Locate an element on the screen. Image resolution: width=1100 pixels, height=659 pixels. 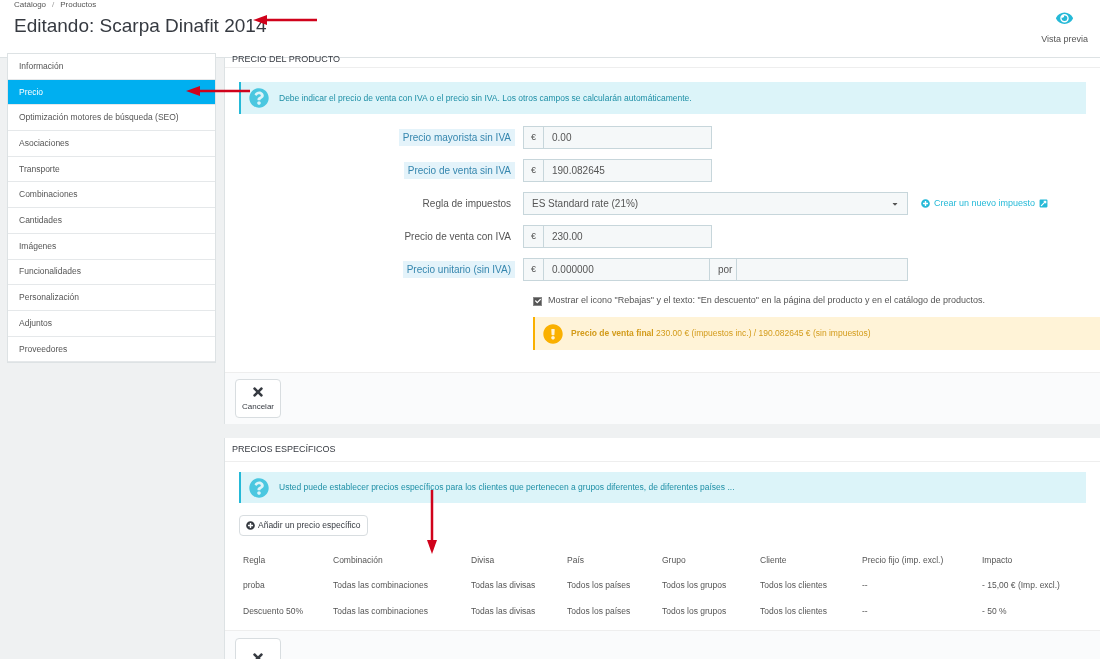
price-value: 0.000000 is located at coordinates (627, 269).